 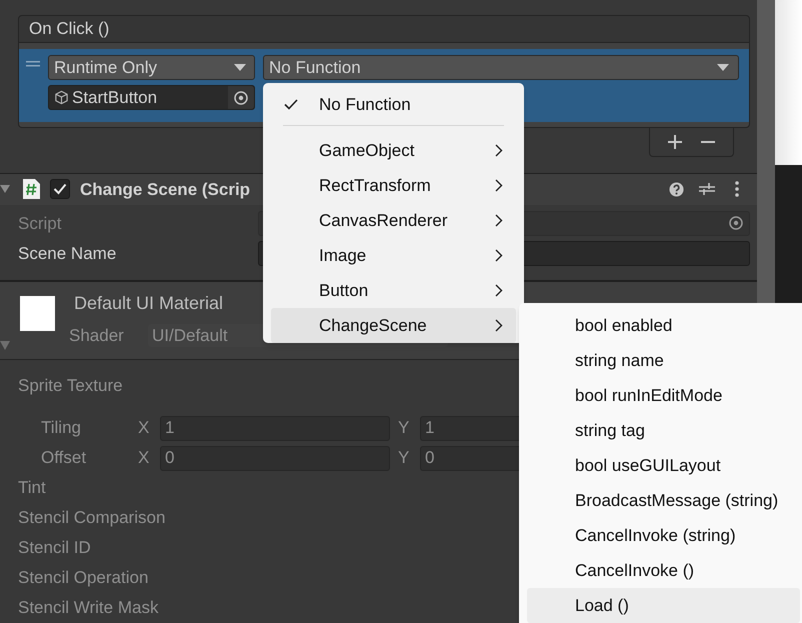 What do you see at coordinates (68, 253) in the screenshot?
I see `field-label: Scene Name` at bounding box center [68, 253].